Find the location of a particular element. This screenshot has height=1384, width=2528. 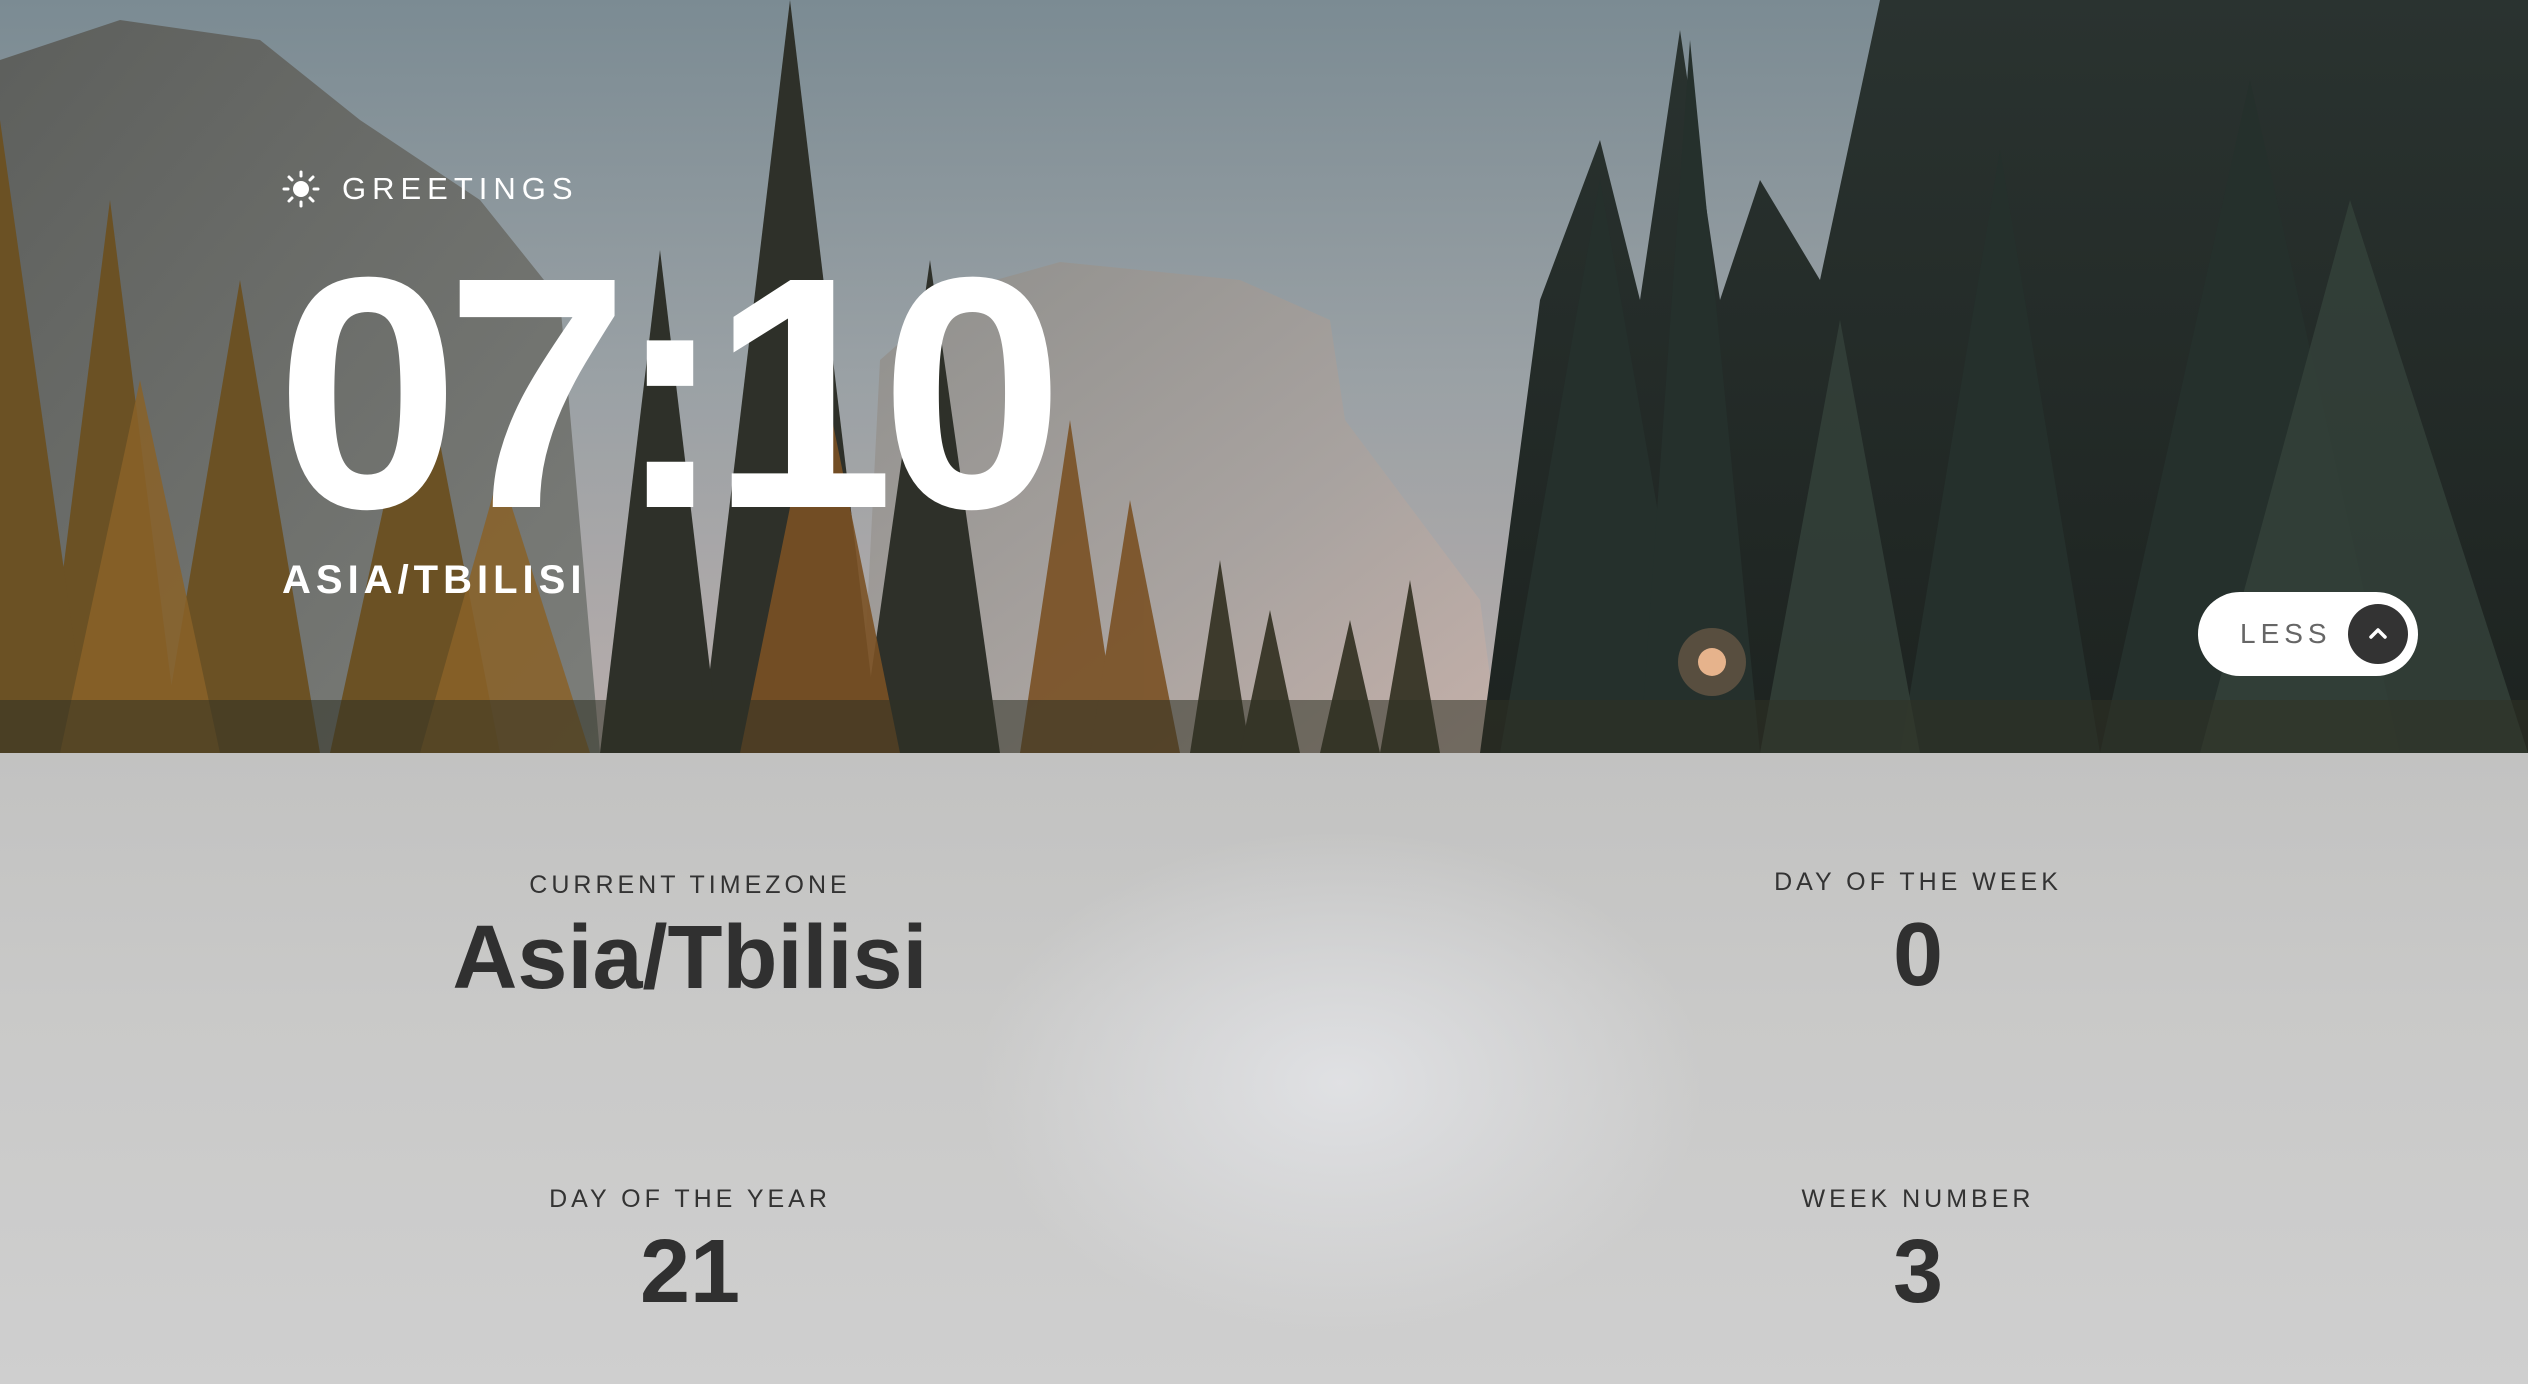

sun-icon is located at coordinates (301, 189).